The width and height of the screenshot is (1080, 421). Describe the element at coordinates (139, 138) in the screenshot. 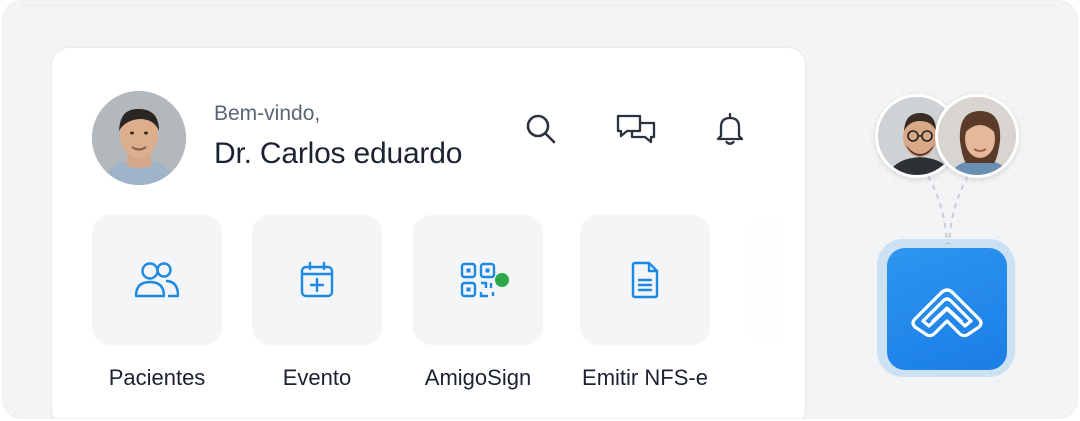

I see `avatar` at that location.